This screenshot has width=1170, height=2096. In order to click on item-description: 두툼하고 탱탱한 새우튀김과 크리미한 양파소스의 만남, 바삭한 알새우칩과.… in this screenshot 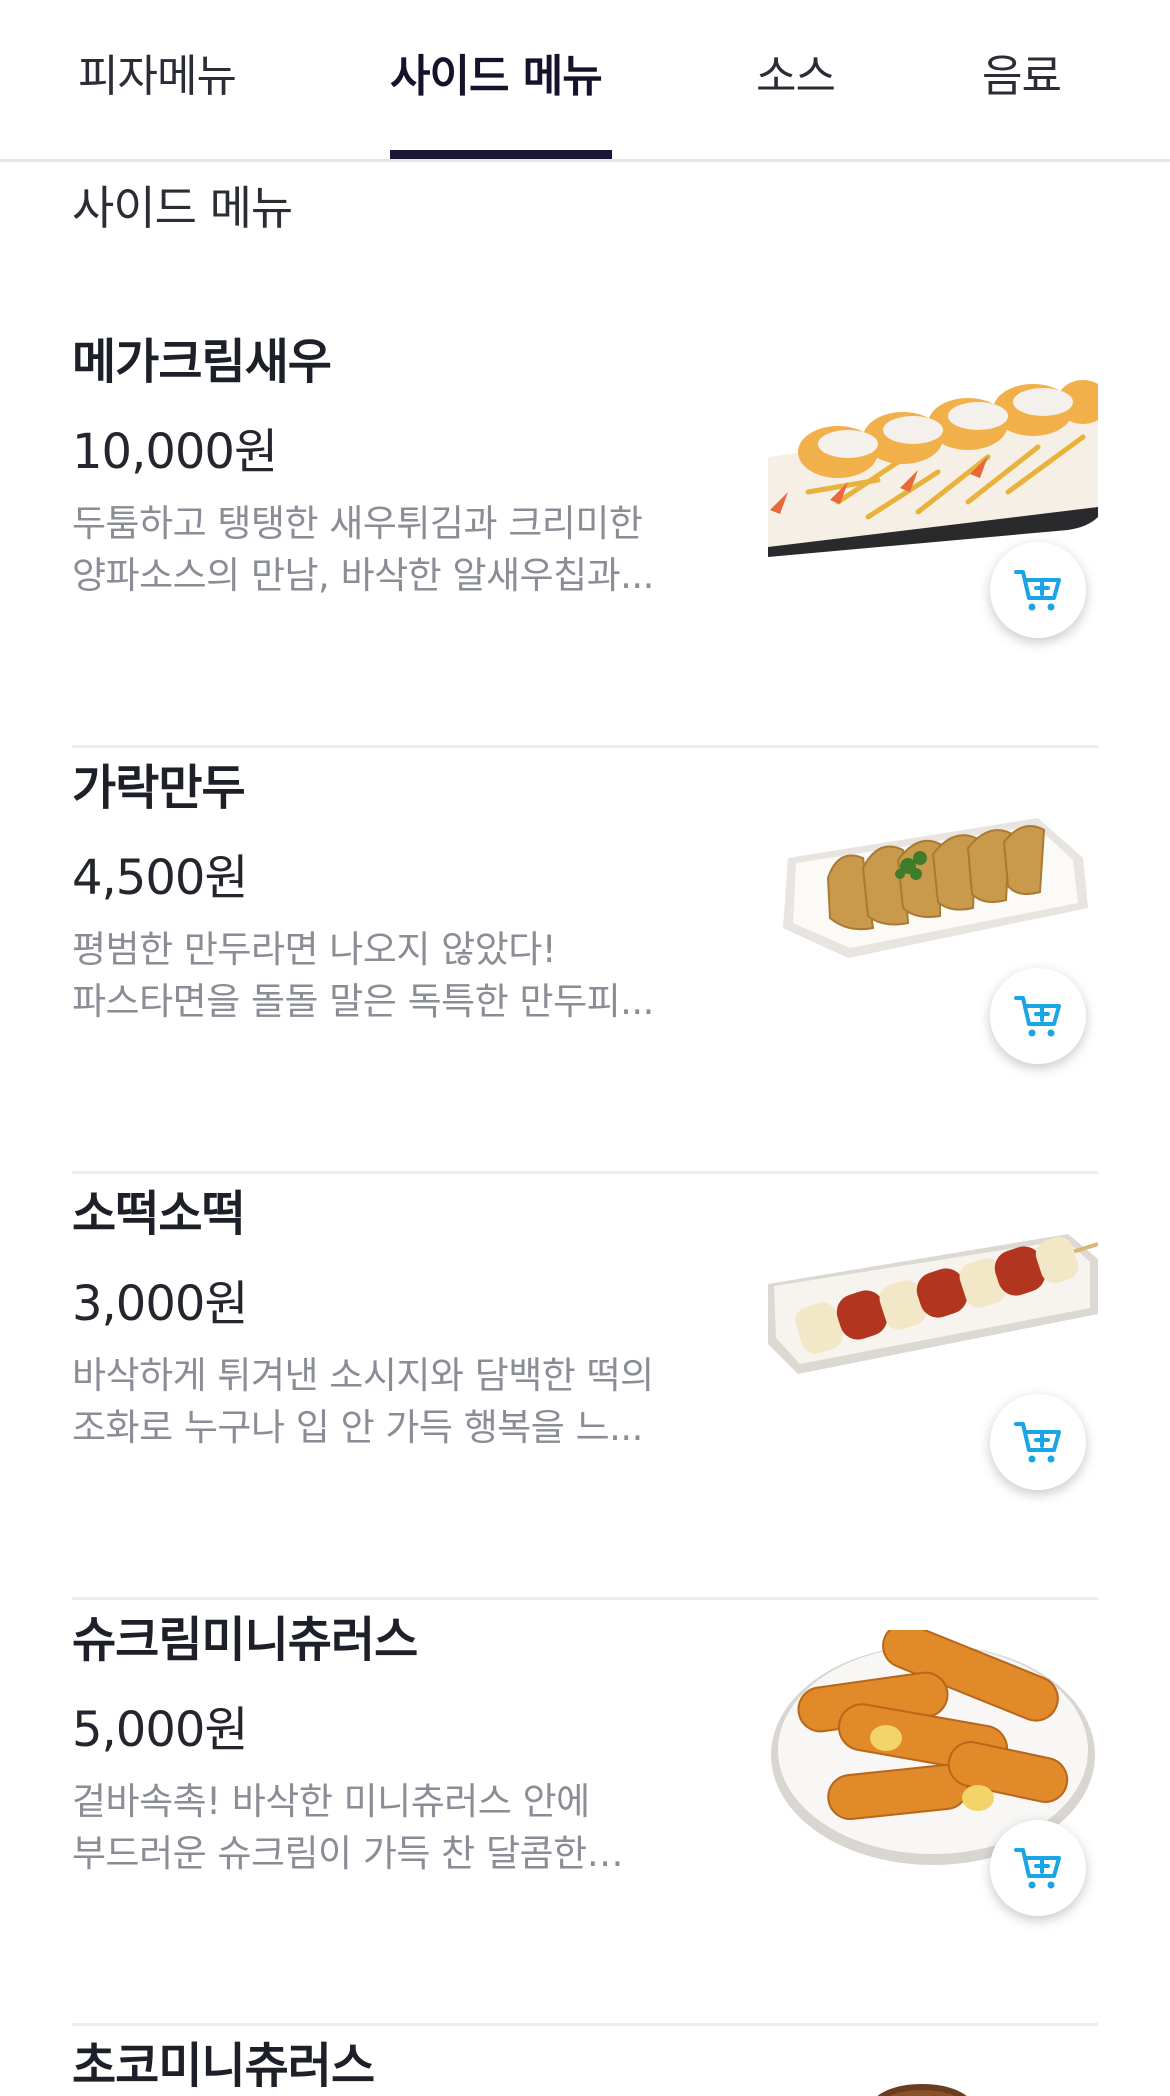, I will do `click(363, 549)`.